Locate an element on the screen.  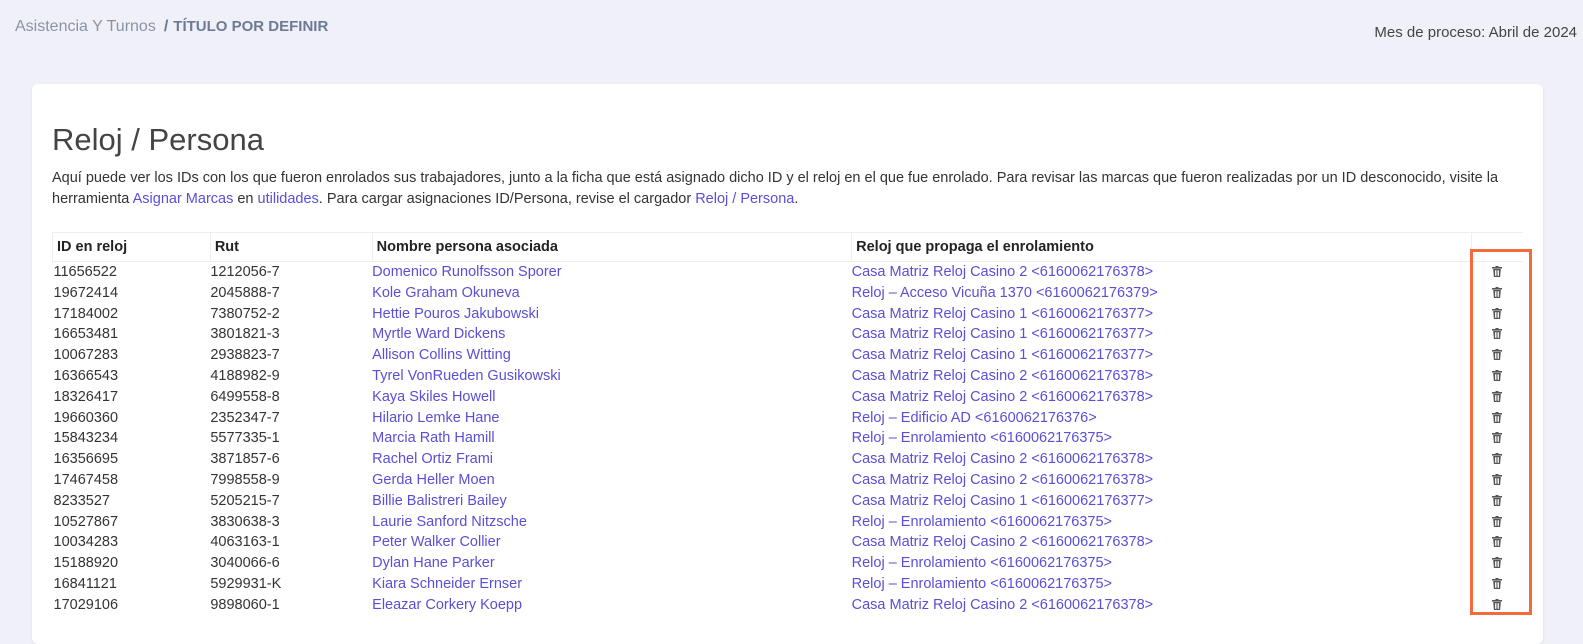
cell-rut: 3830638-3 is located at coordinates (245, 521).